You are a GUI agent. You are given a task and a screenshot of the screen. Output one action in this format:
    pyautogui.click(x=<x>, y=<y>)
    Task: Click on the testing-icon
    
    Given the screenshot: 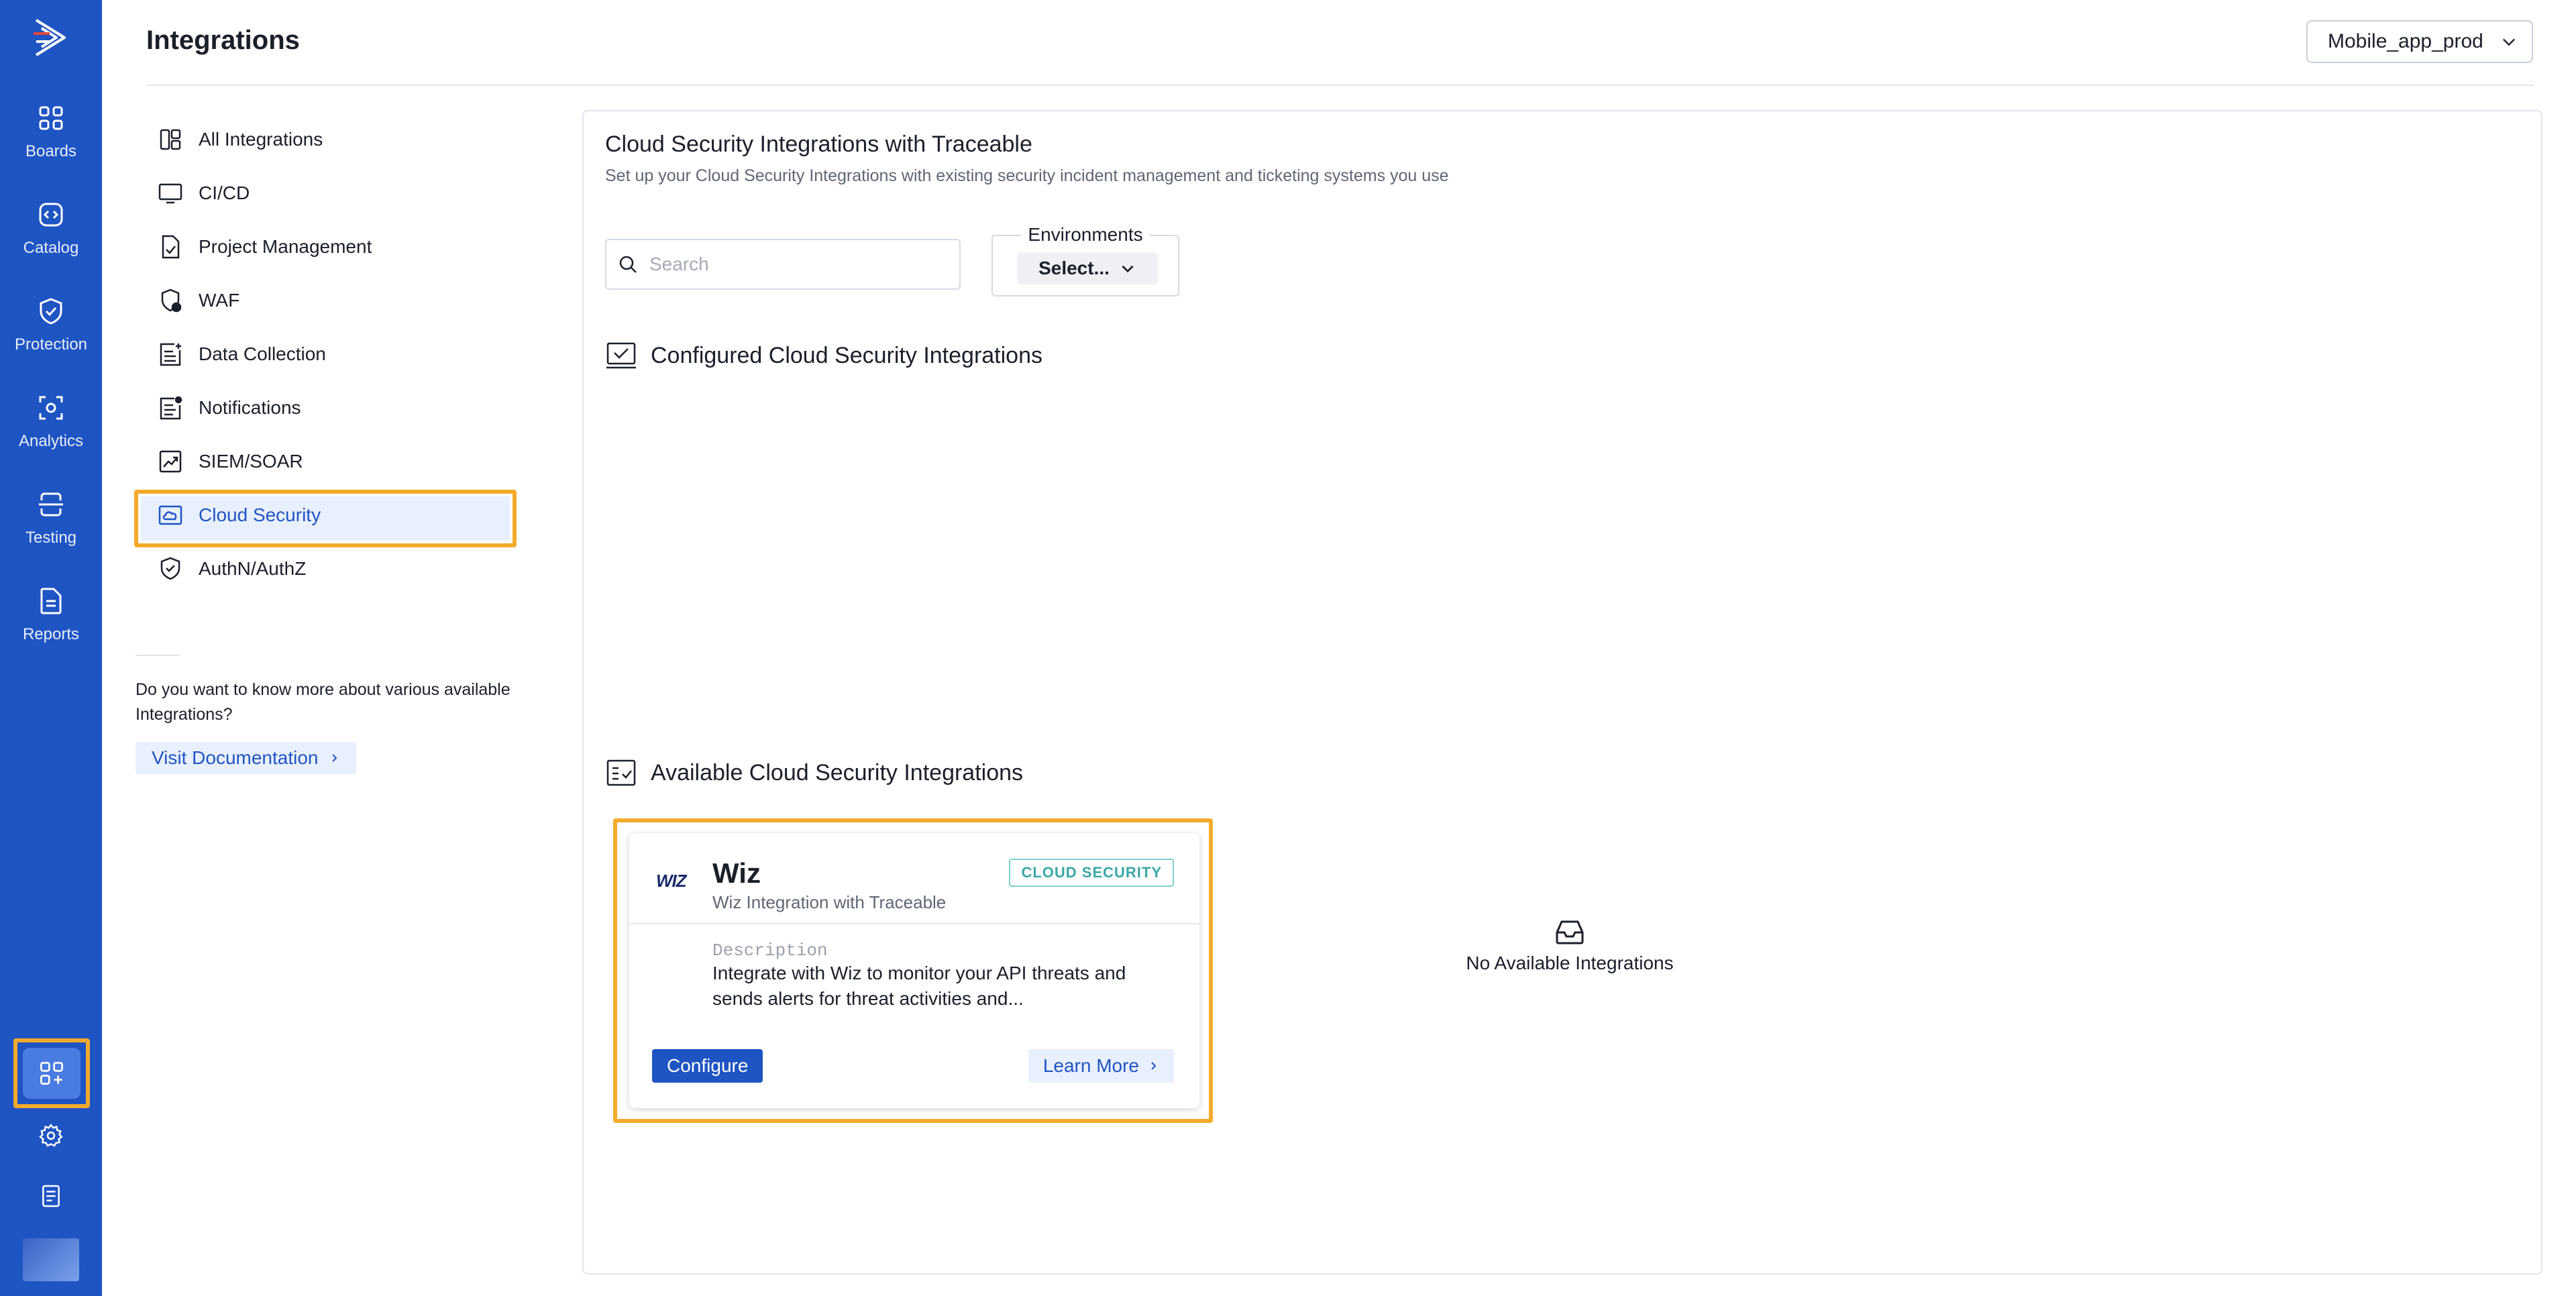 What is the action you would take?
    pyautogui.click(x=51, y=504)
    